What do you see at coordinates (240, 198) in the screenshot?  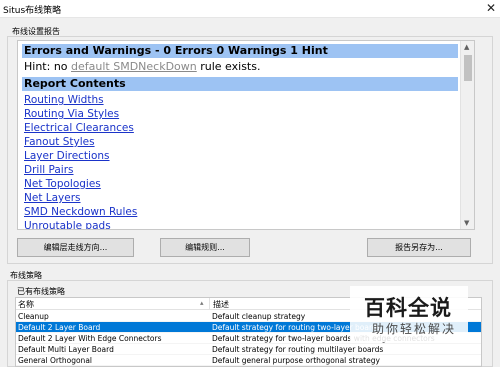 I see `link-net-layers: Net Layers` at bounding box center [240, 198].